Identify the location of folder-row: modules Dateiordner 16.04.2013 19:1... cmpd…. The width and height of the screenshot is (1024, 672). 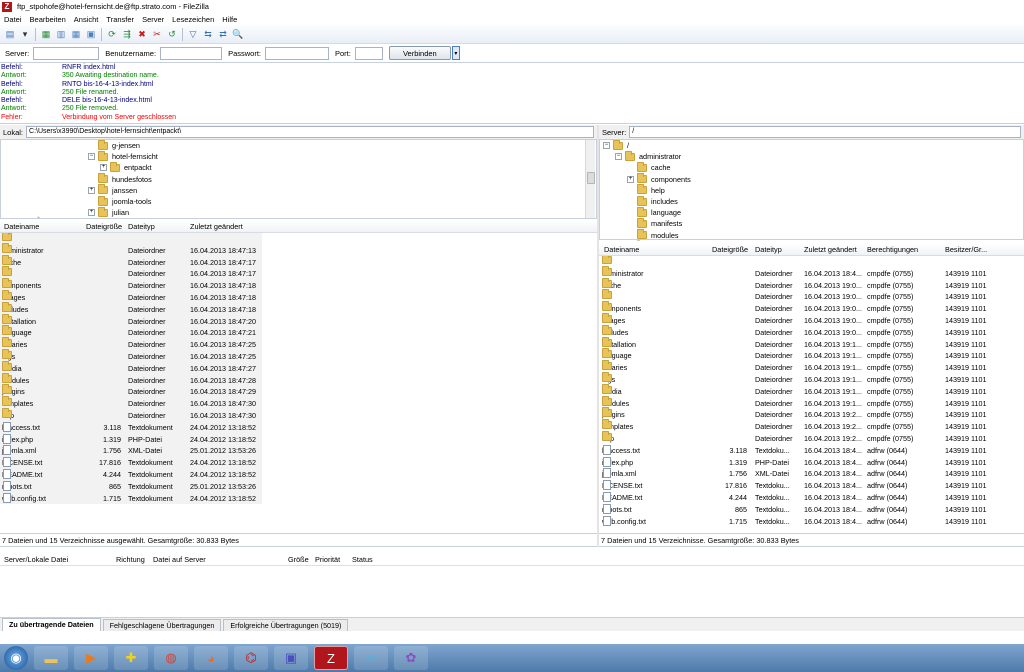
(806, 402).